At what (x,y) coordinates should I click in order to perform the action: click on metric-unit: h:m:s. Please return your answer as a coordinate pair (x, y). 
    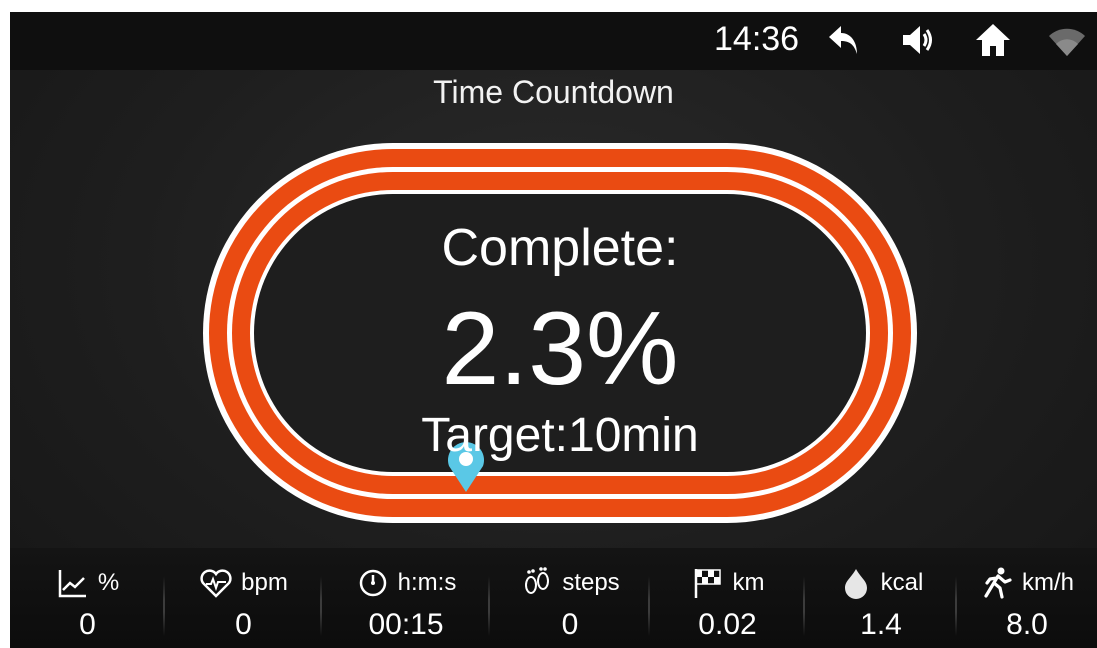
    Looking at the image, I should click on (427, 582).